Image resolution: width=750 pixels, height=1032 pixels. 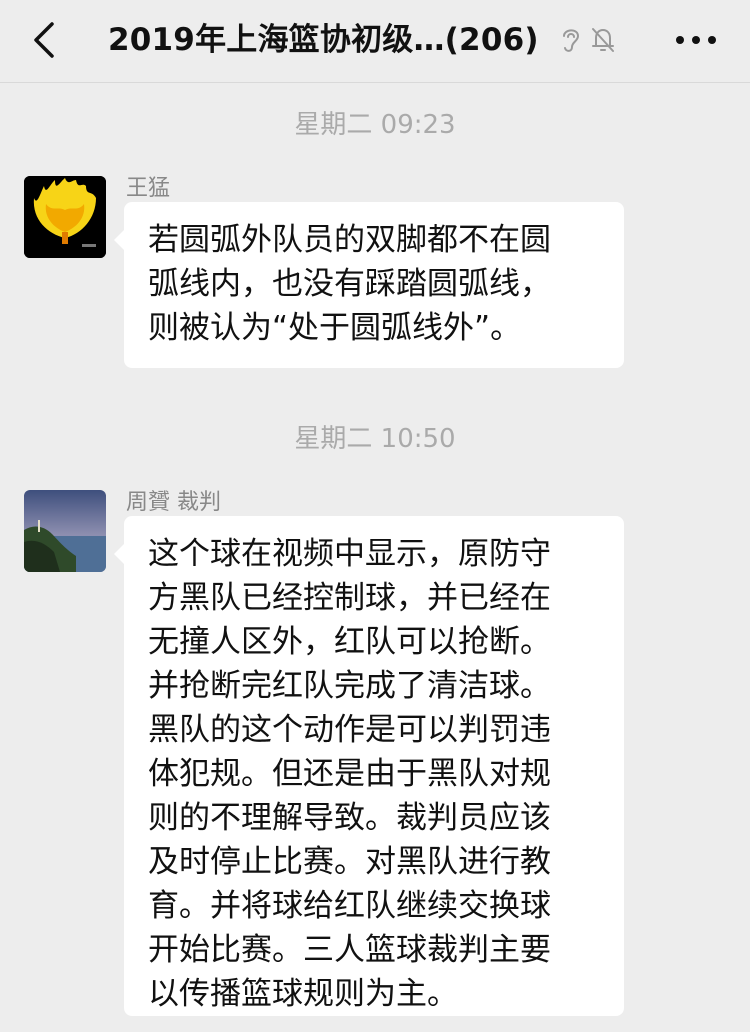 What do you see at coordinates (349, 554) in the screenshot?
I see `message-text-line: 这个球在视频中显示，原防守` at bounding box center [349, 554].